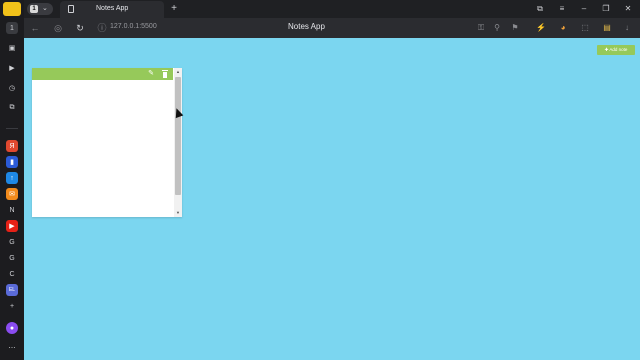 The width and height of the screenshot is (640, 360). What do you see at coordinates (12, 274) in the screenshot?
I see `c-icon: C` at bounding box center [12, 274].